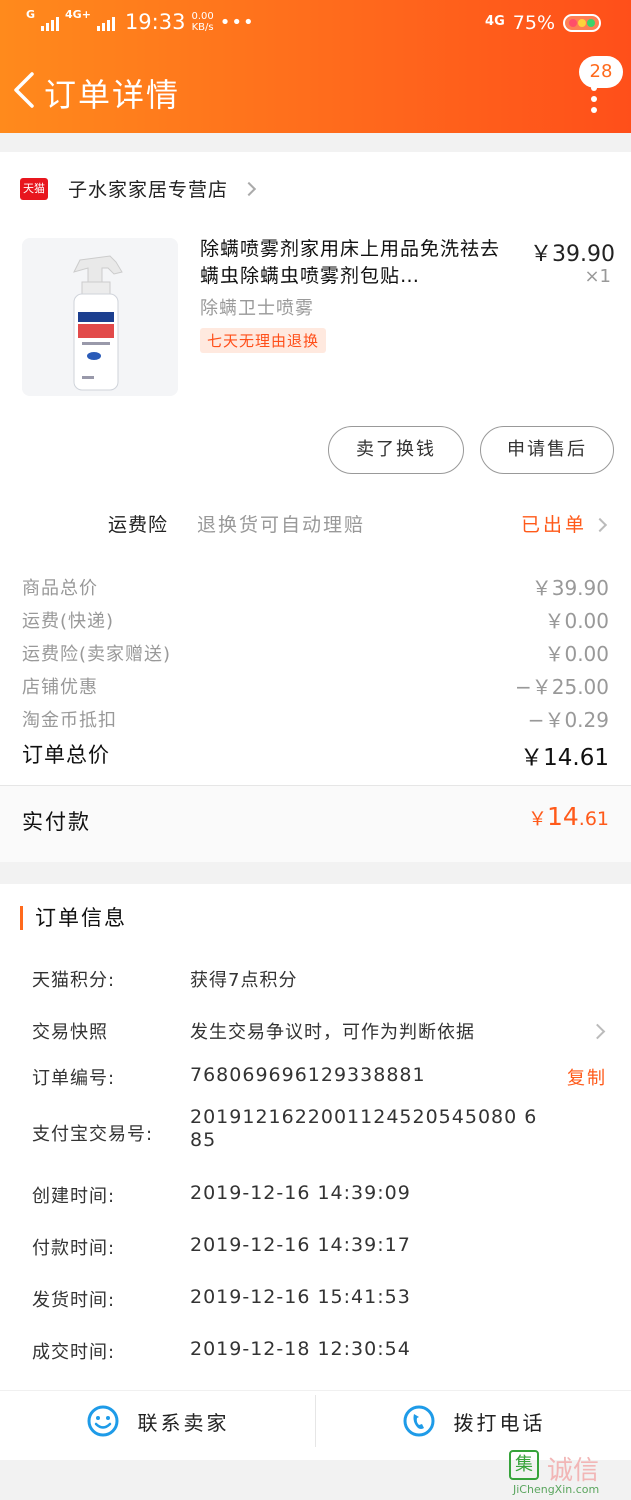  What do you see at coordinates (363, 1129) in the screenshot?
I see `alipay-value: 2019121622001124520545080 6 85` at bounding box center [363, 1129].